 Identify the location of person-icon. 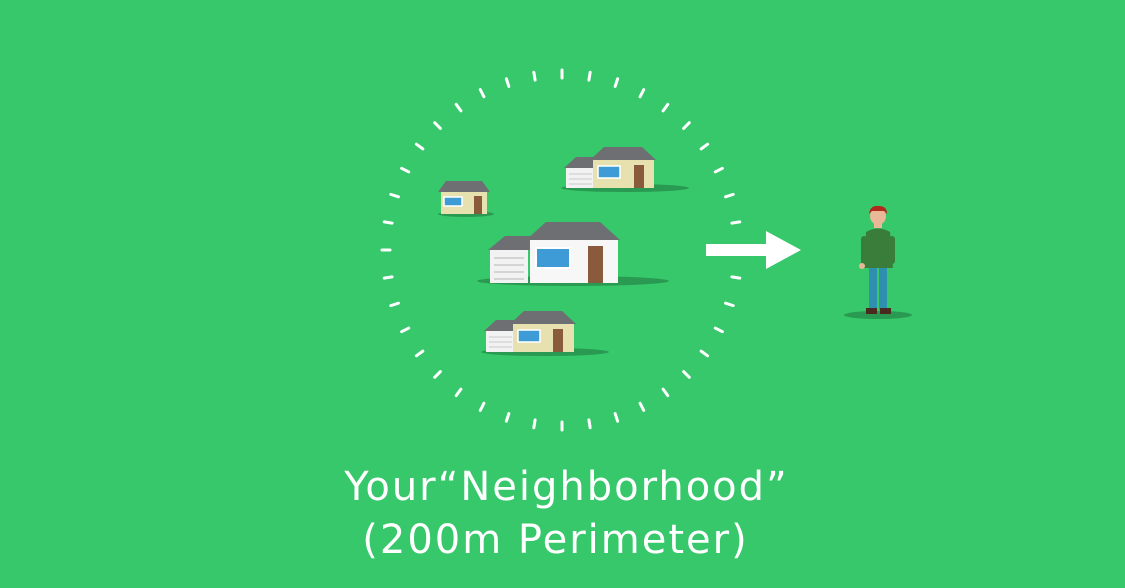
(878, 262).